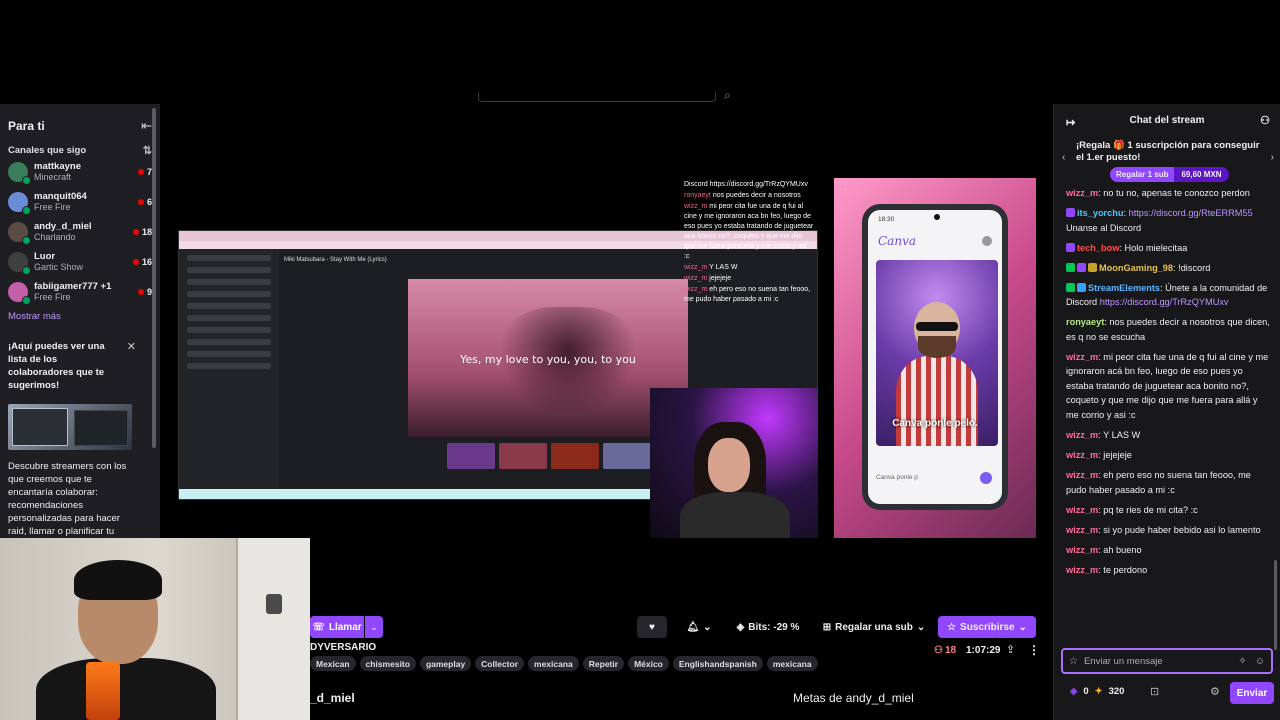 Image resolution: width=1280 pixels, height=720 pixels. Describe the element at coordinates (648, 663) in the screenshot. I see `tag: México` at that location.